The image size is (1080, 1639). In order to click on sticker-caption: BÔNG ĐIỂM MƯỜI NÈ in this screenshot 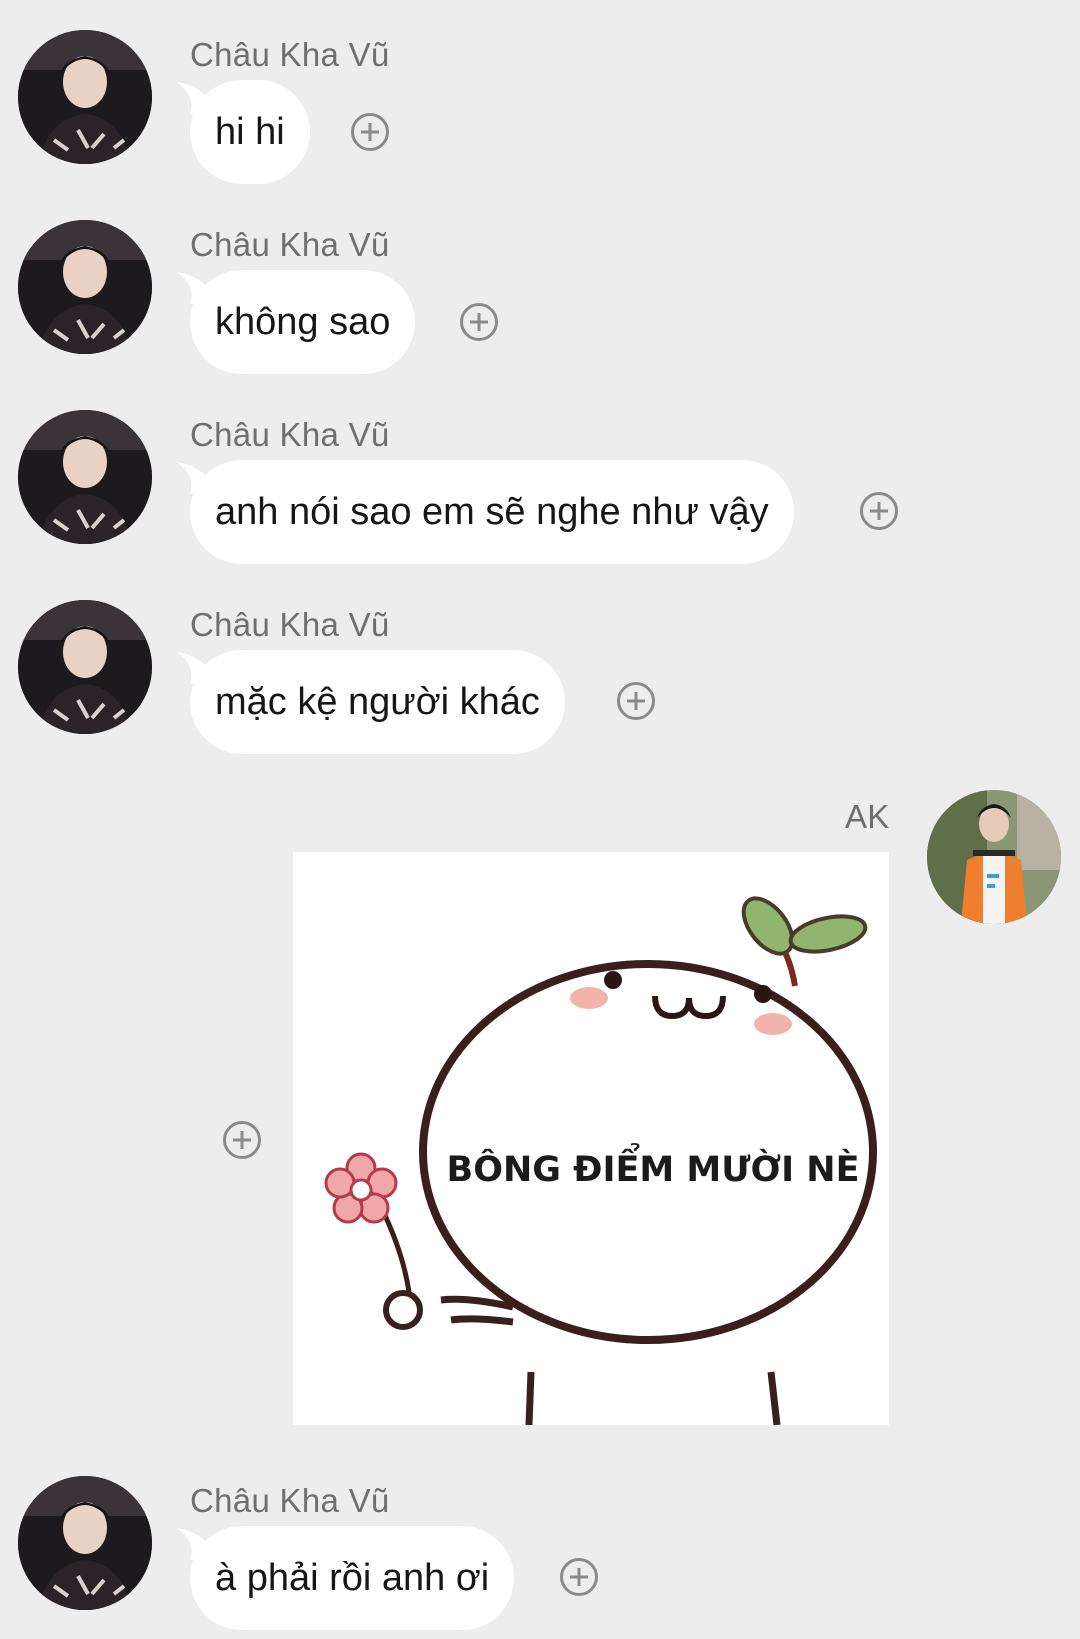, I will do `click(653, 1170)`.